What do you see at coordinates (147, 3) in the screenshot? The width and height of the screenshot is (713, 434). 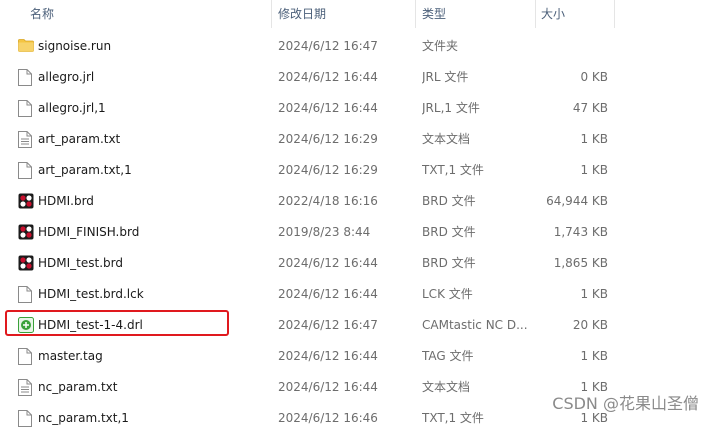 I see `sort-ascending-icon: ^` at bounding box center [147, 3].